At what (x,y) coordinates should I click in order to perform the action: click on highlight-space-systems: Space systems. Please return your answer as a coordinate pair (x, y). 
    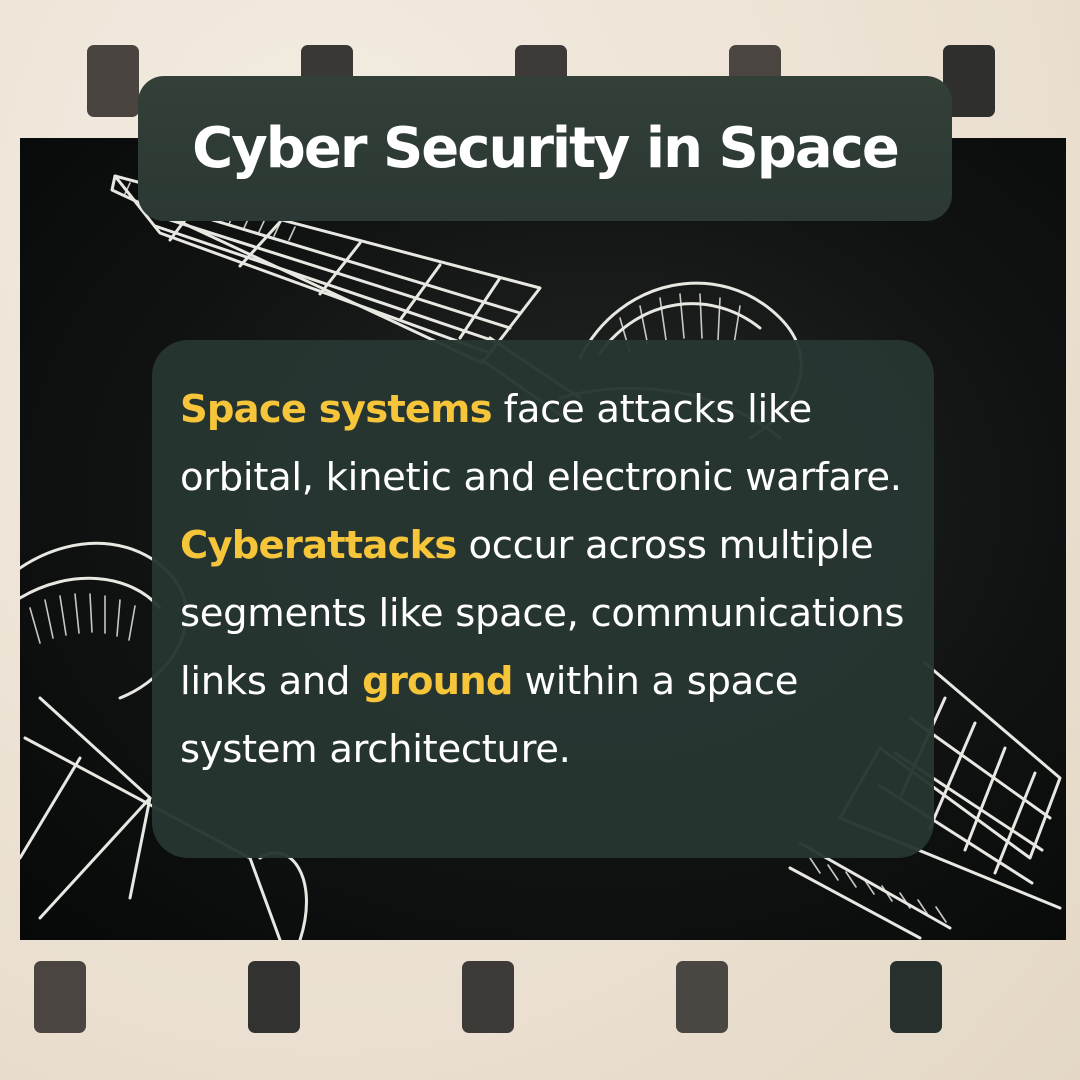
    Looking at the image, I should click on (336, 409).